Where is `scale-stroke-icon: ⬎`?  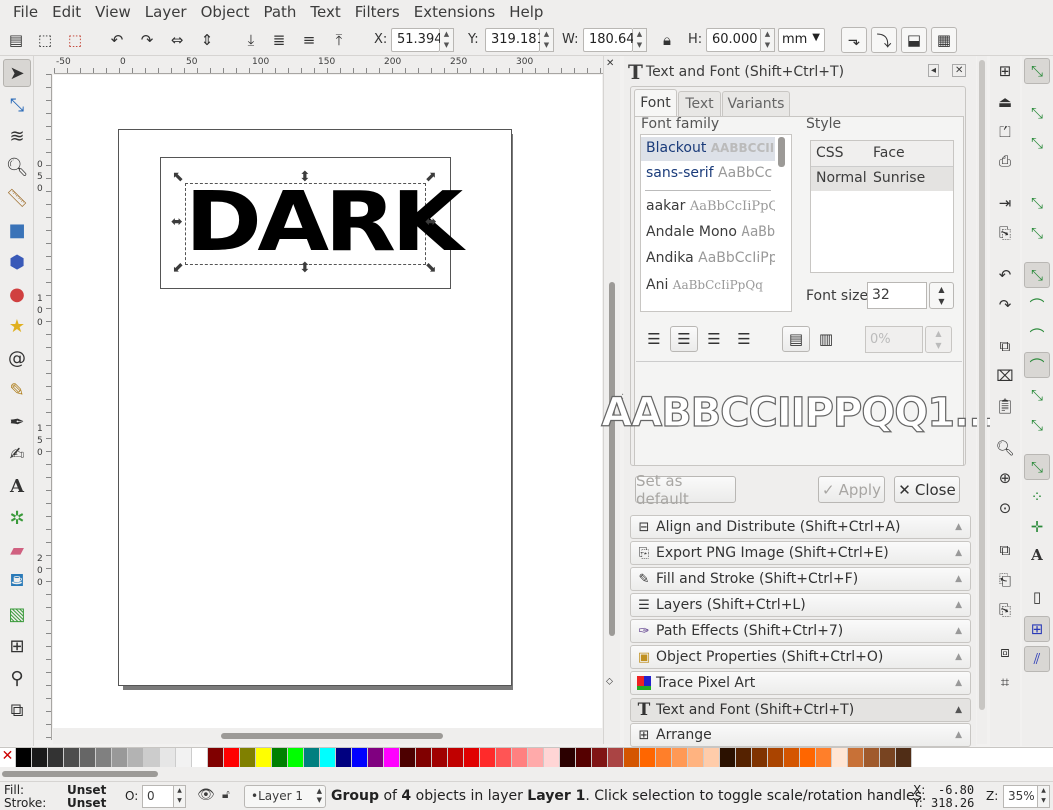 scale-stroke-icon: ⬎ is located at coordinates (854, 40).